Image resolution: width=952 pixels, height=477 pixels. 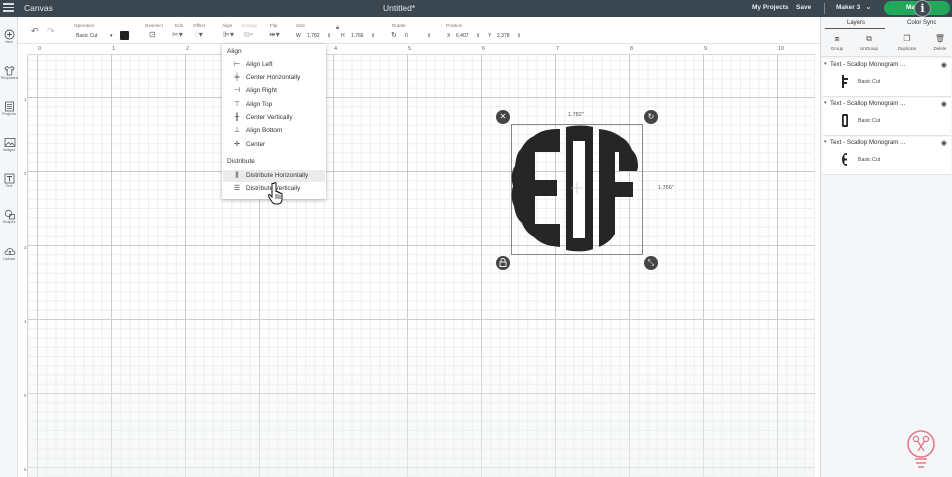 What do you see at coordinates (228, 34) in the screenshot?
I see `align-icon: ⊫▾` at bounding box center [228, 34].